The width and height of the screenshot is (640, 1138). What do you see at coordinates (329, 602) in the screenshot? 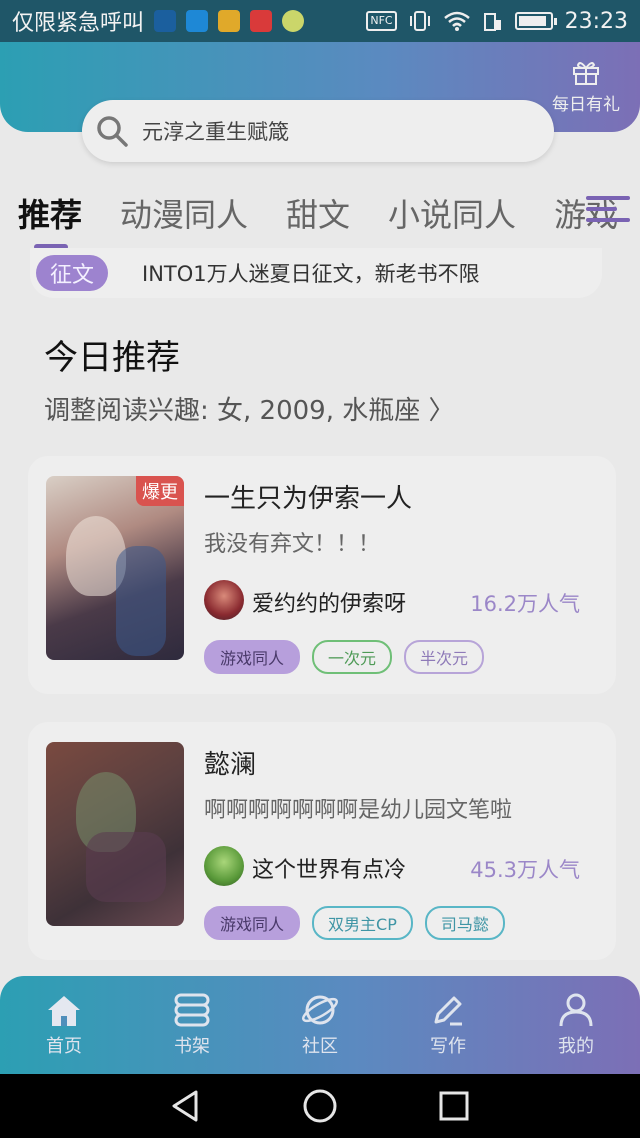
I see `author-name: 爱约约的伊索呀` at bounding box center [329, 602].